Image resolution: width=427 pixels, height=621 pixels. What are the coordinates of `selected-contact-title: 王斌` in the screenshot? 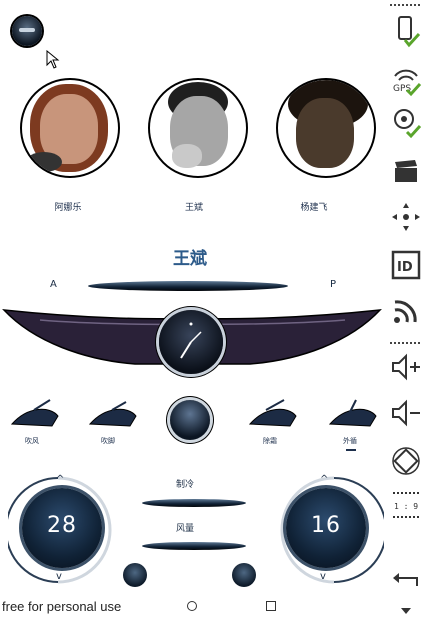 It's located at (190, 259).